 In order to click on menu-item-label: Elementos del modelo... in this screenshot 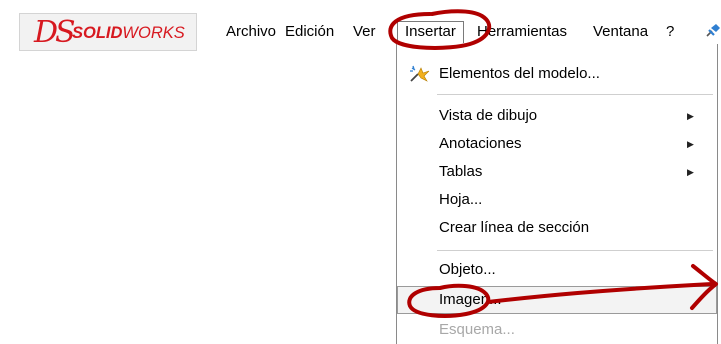, I will do `click(519, 73)`.